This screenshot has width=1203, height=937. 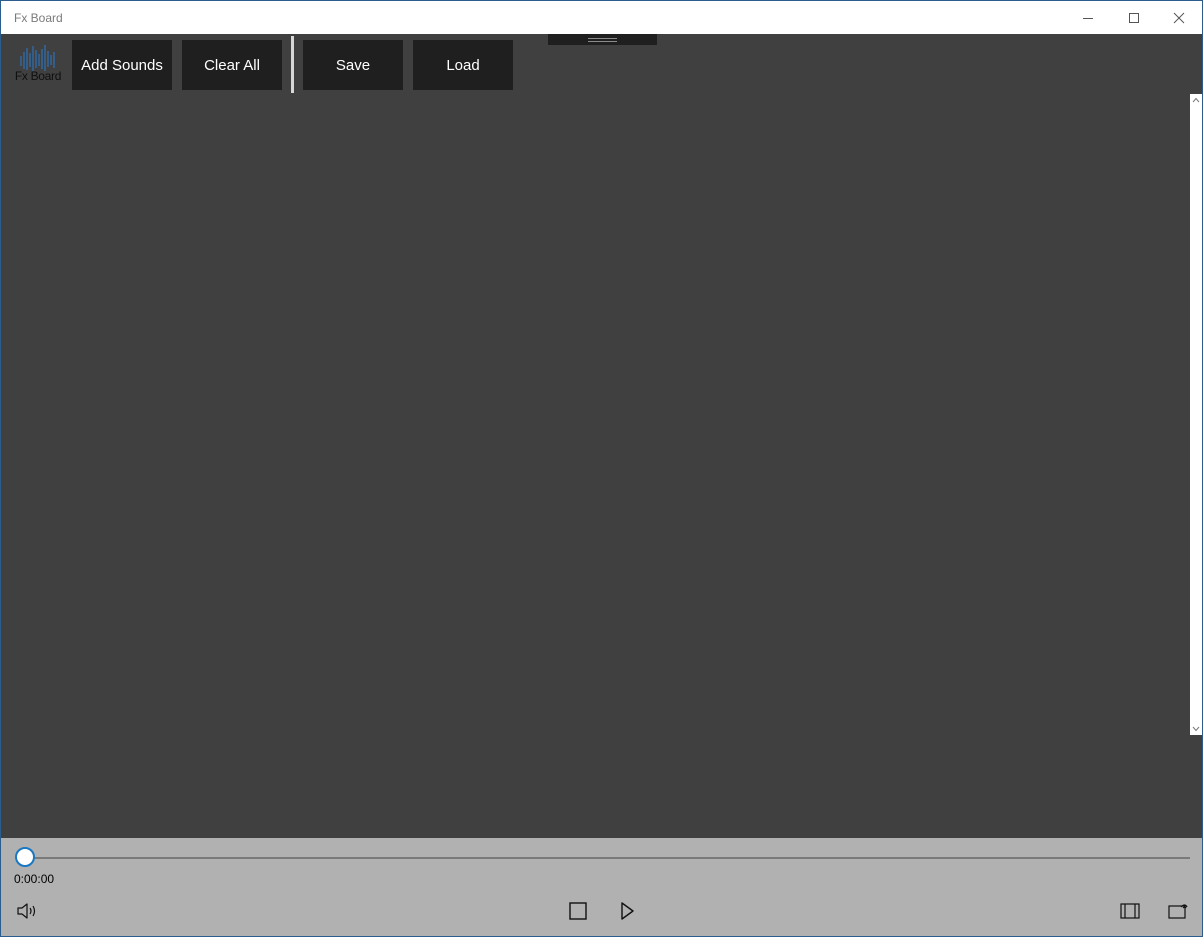 I want to click on minimize-button, so click(x=1088, y=17).